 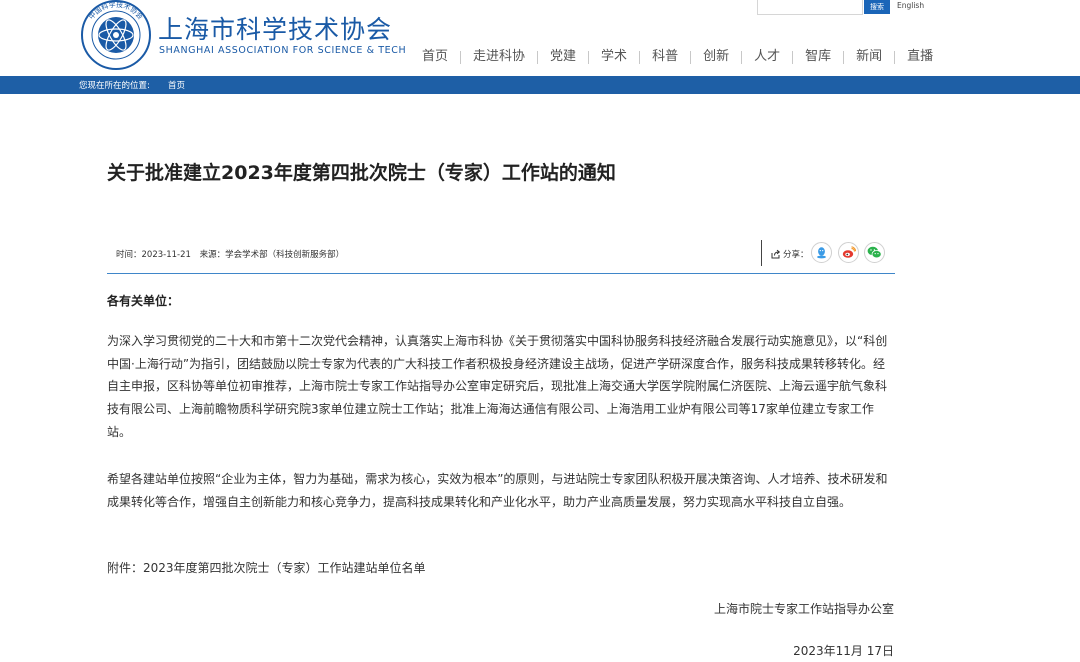 I want to click on article-greeting: 各有关单位：, so click(x=143, y=301).